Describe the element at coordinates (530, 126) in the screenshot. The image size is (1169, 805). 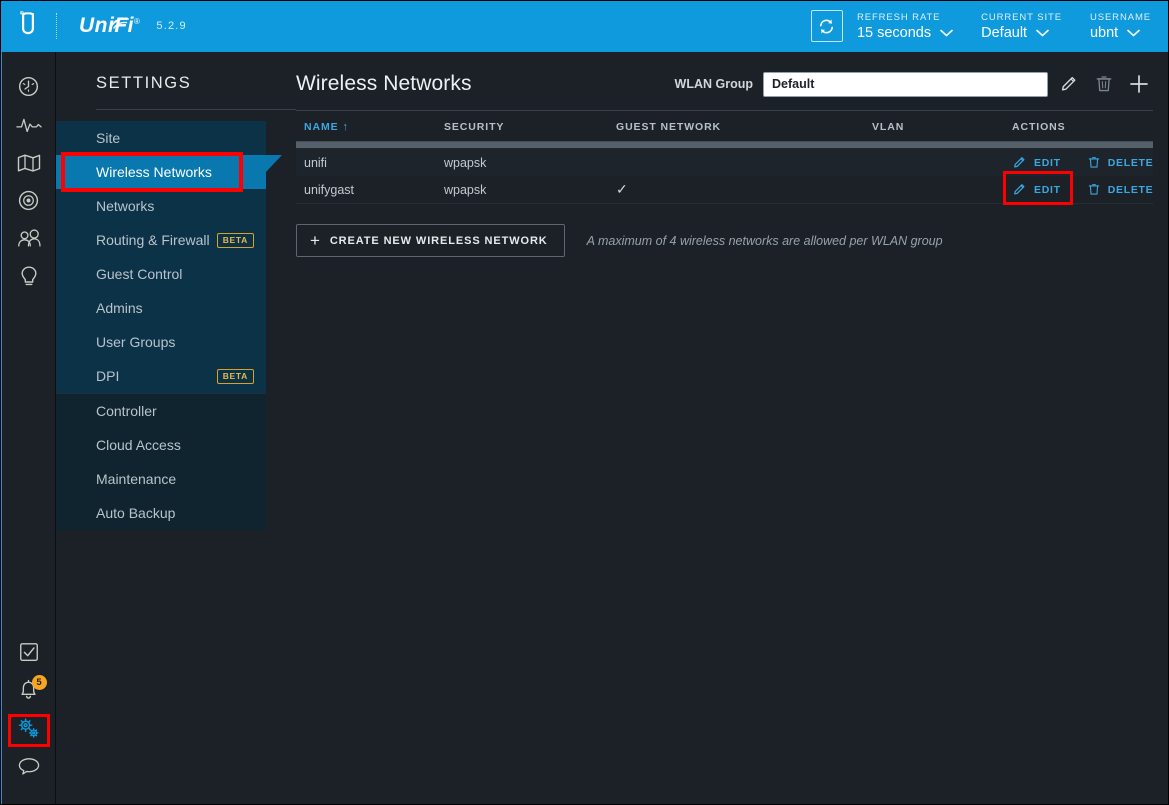
I see `column-header-security: SECURITY` at that location.